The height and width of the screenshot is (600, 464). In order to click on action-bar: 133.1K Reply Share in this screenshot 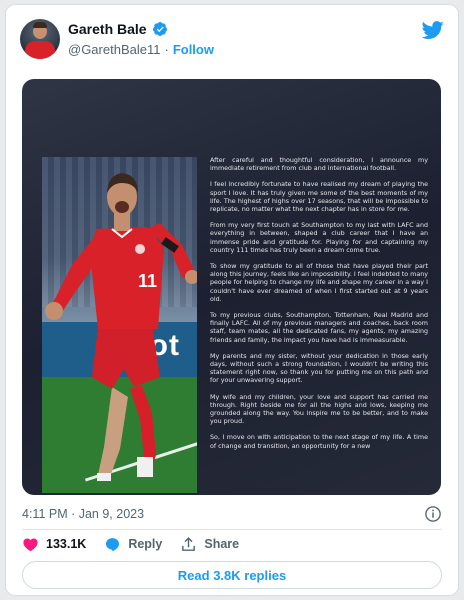, I will do `click(139, 544)`.